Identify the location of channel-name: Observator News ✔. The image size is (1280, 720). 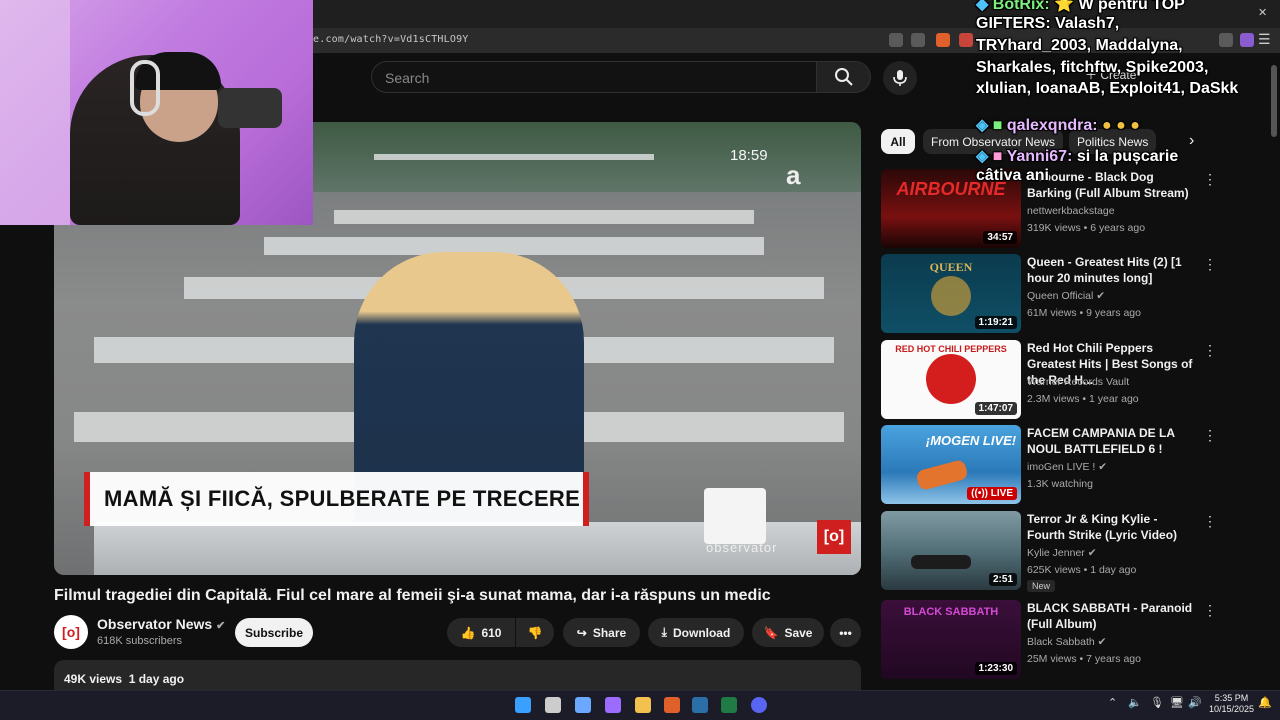
(161, 624).